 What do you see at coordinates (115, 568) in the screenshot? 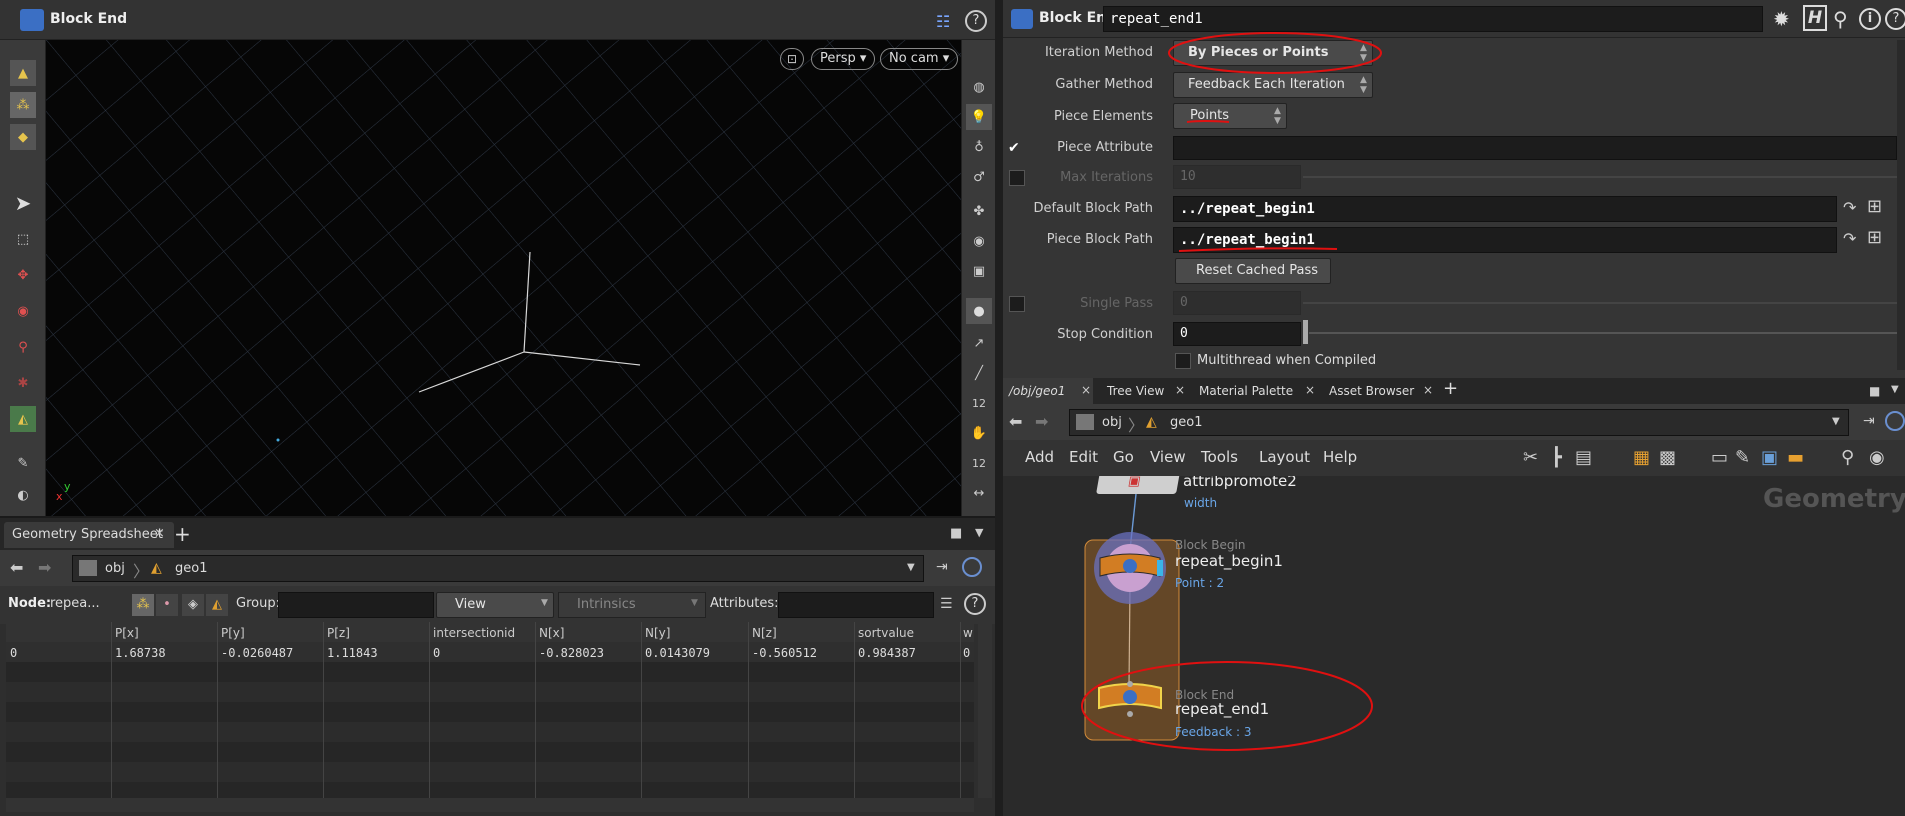
I see `path-obj: obj` at bounding box center [115, 568].